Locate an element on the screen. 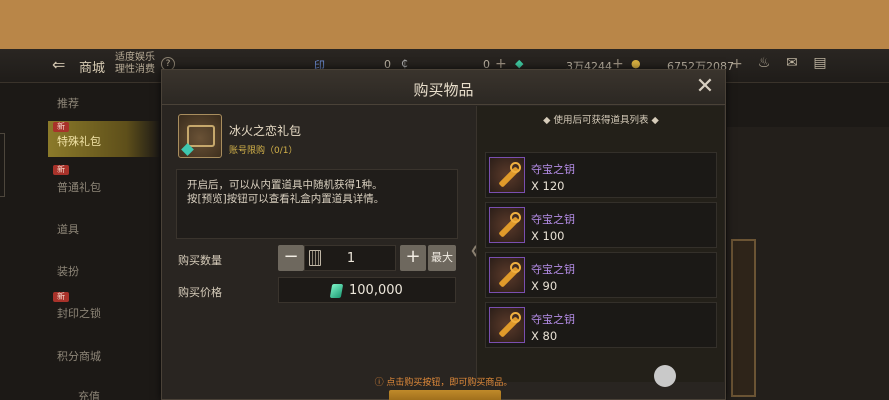 The height and width of the screenshot is (400, 889). description-line: 按[预览]按钮可以查看礼盒内置道具详情。 is located at coordinates (286, 199).